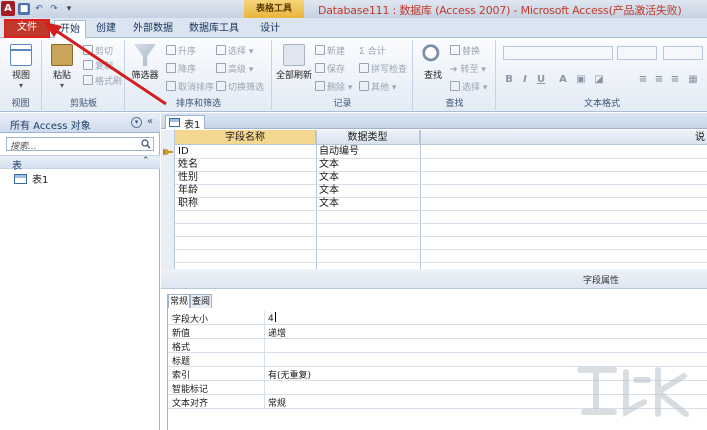 The width and height of the screenshot is (707, 430). Describe the element at coordinates (31, 178) in the screenshot. I see `nav-item-table1: 表1` at that location.